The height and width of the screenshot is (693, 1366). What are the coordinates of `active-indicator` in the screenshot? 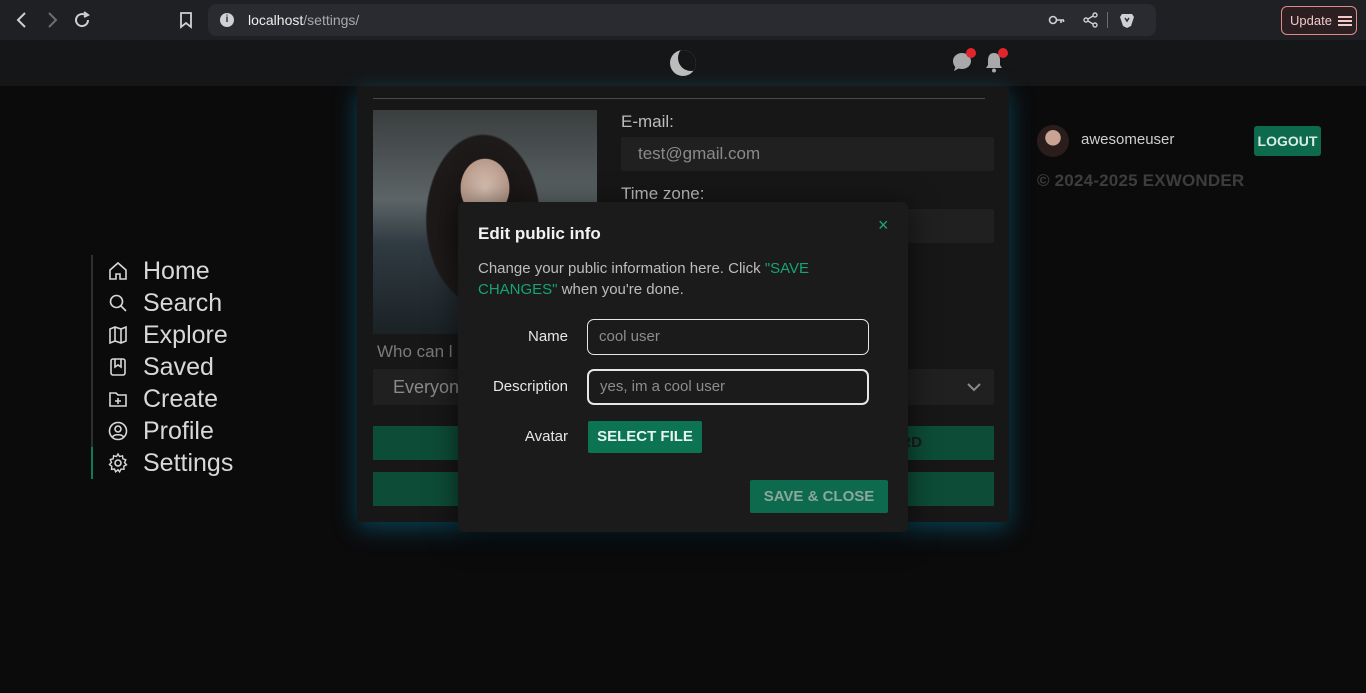 It's located at (92, 463).